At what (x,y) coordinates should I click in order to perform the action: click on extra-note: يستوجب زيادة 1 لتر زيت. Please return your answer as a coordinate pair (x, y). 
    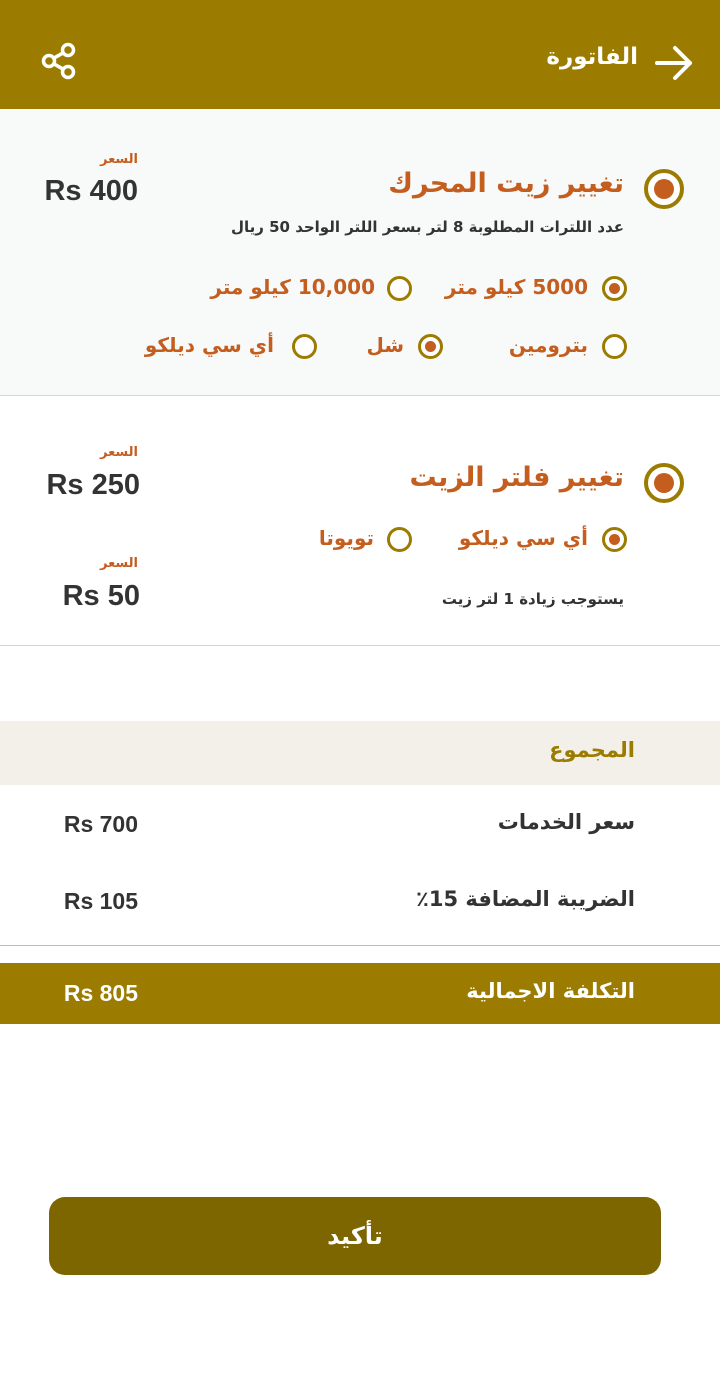
    Looking at the image, I should click on (532, 599).